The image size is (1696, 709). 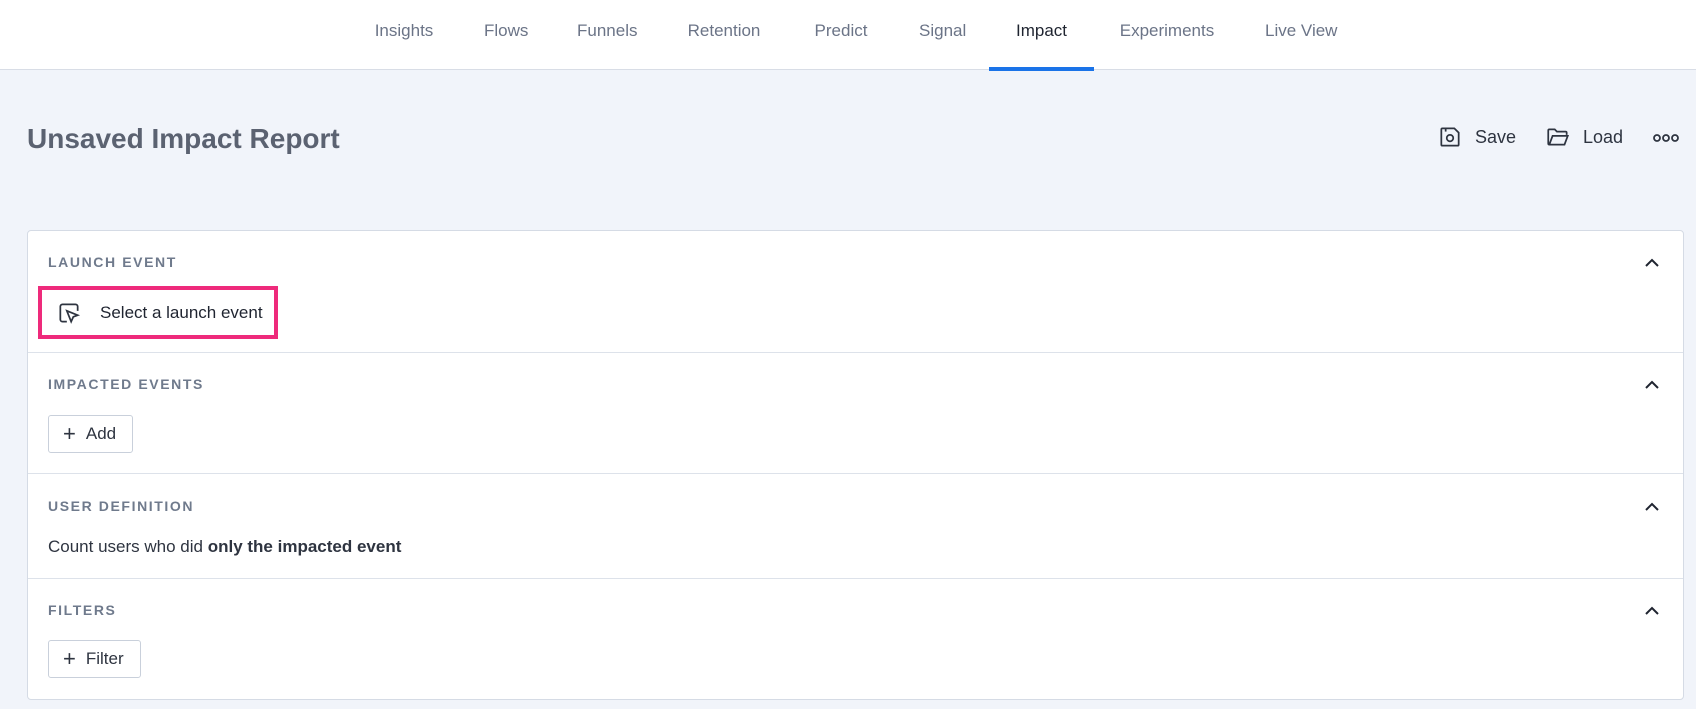 I want to click on tab-funnels: Funnels, so click(x=607, y=35).